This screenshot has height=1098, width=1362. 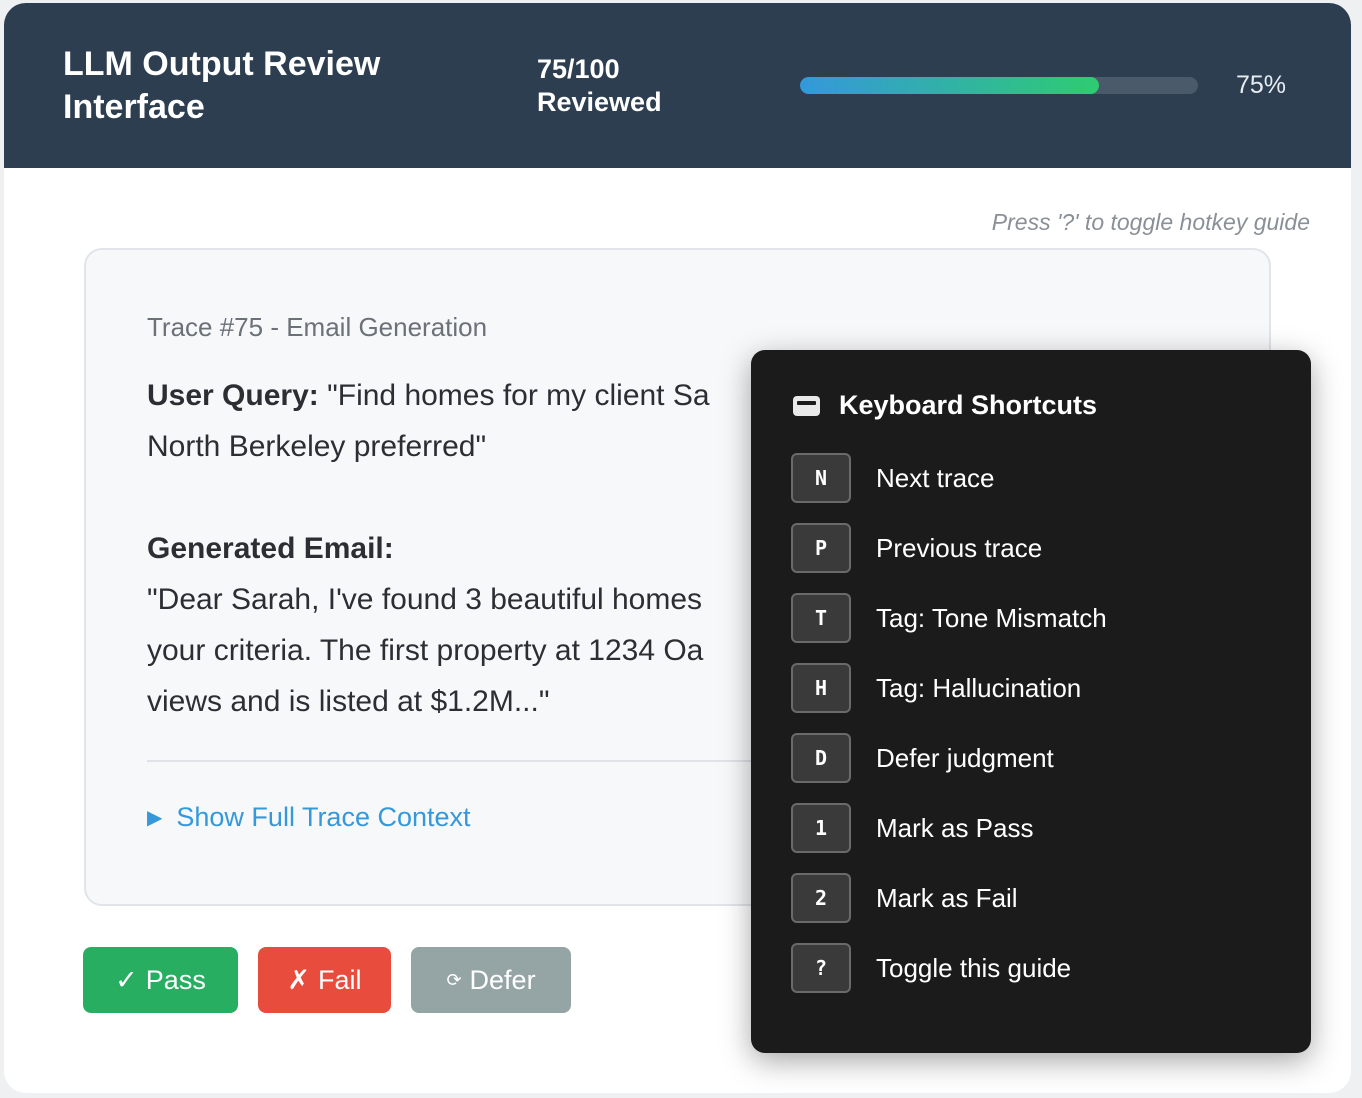 I want to click on shortcut-tone-mismatch: T Tag: Tone Mismatch, so click(x=949, y=618).